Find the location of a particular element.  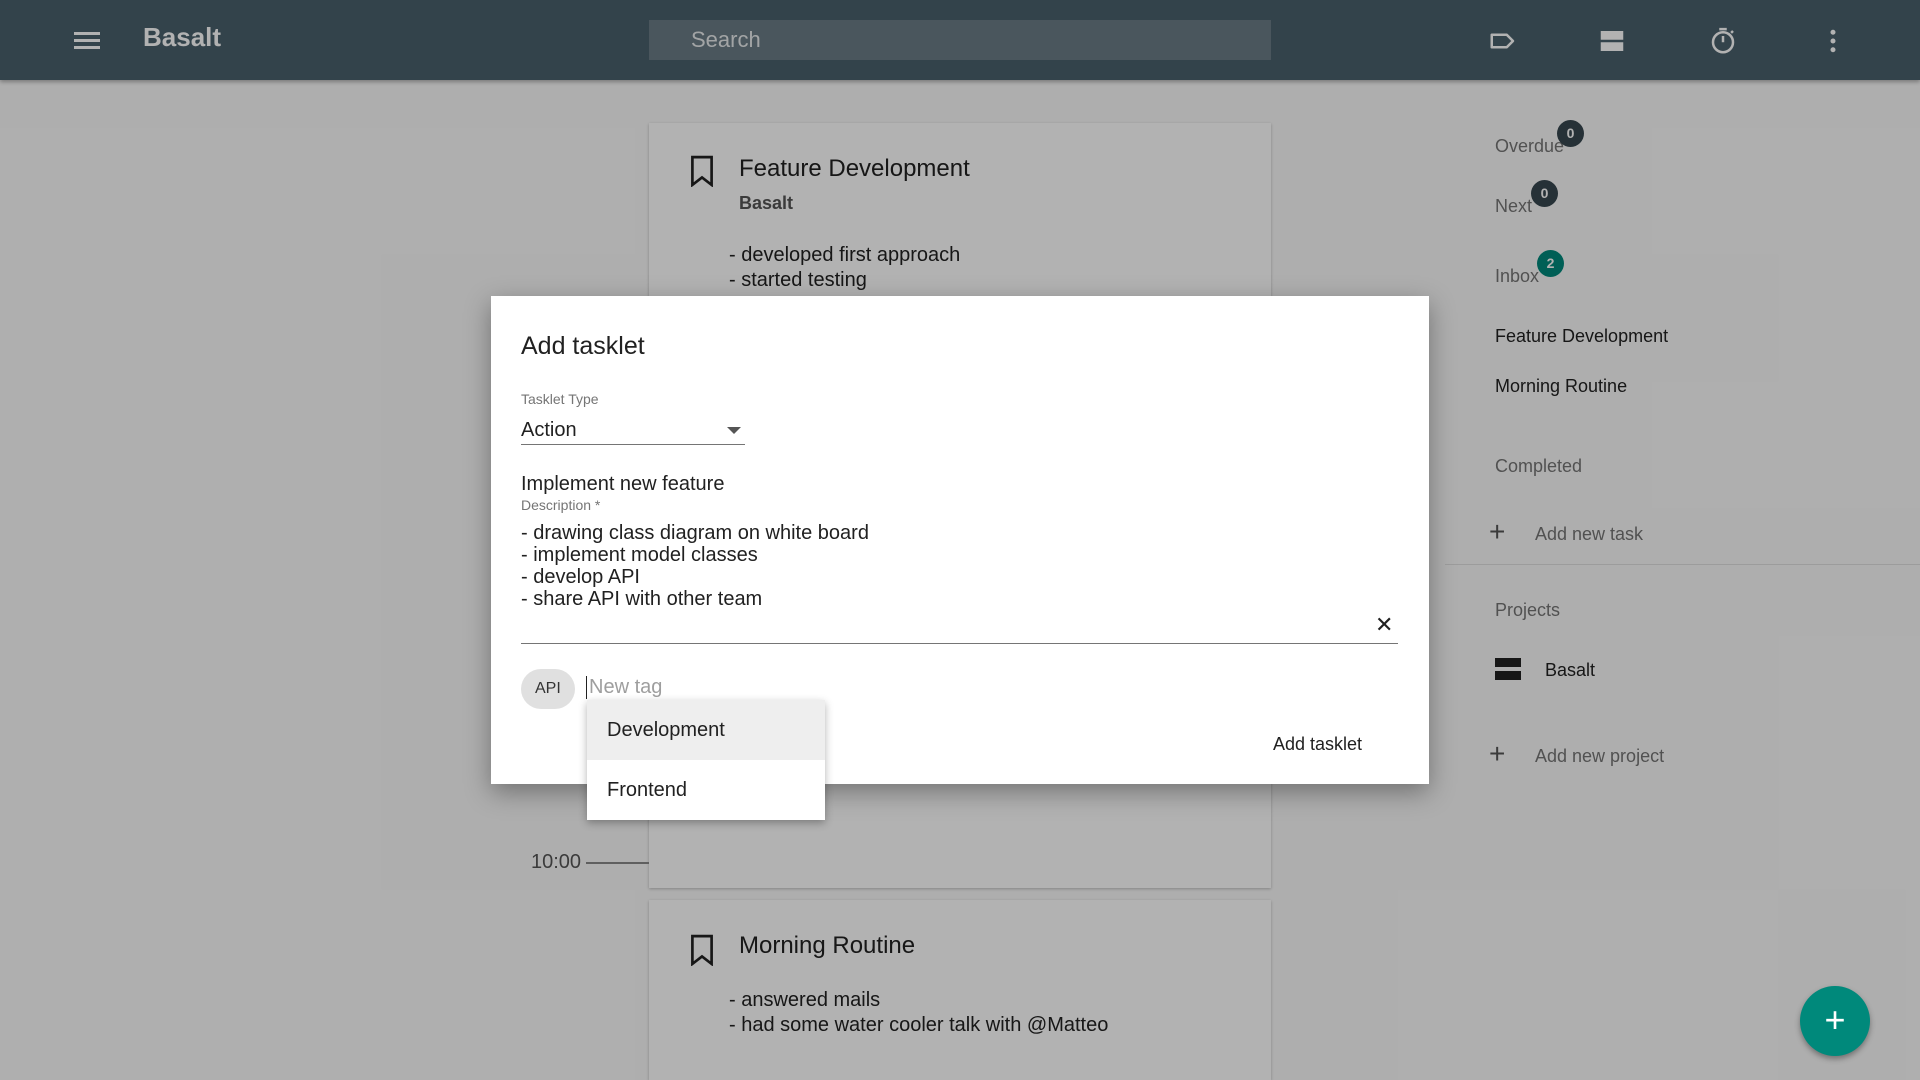

autocomplete-option: Development is located at coordinates (706, 730).